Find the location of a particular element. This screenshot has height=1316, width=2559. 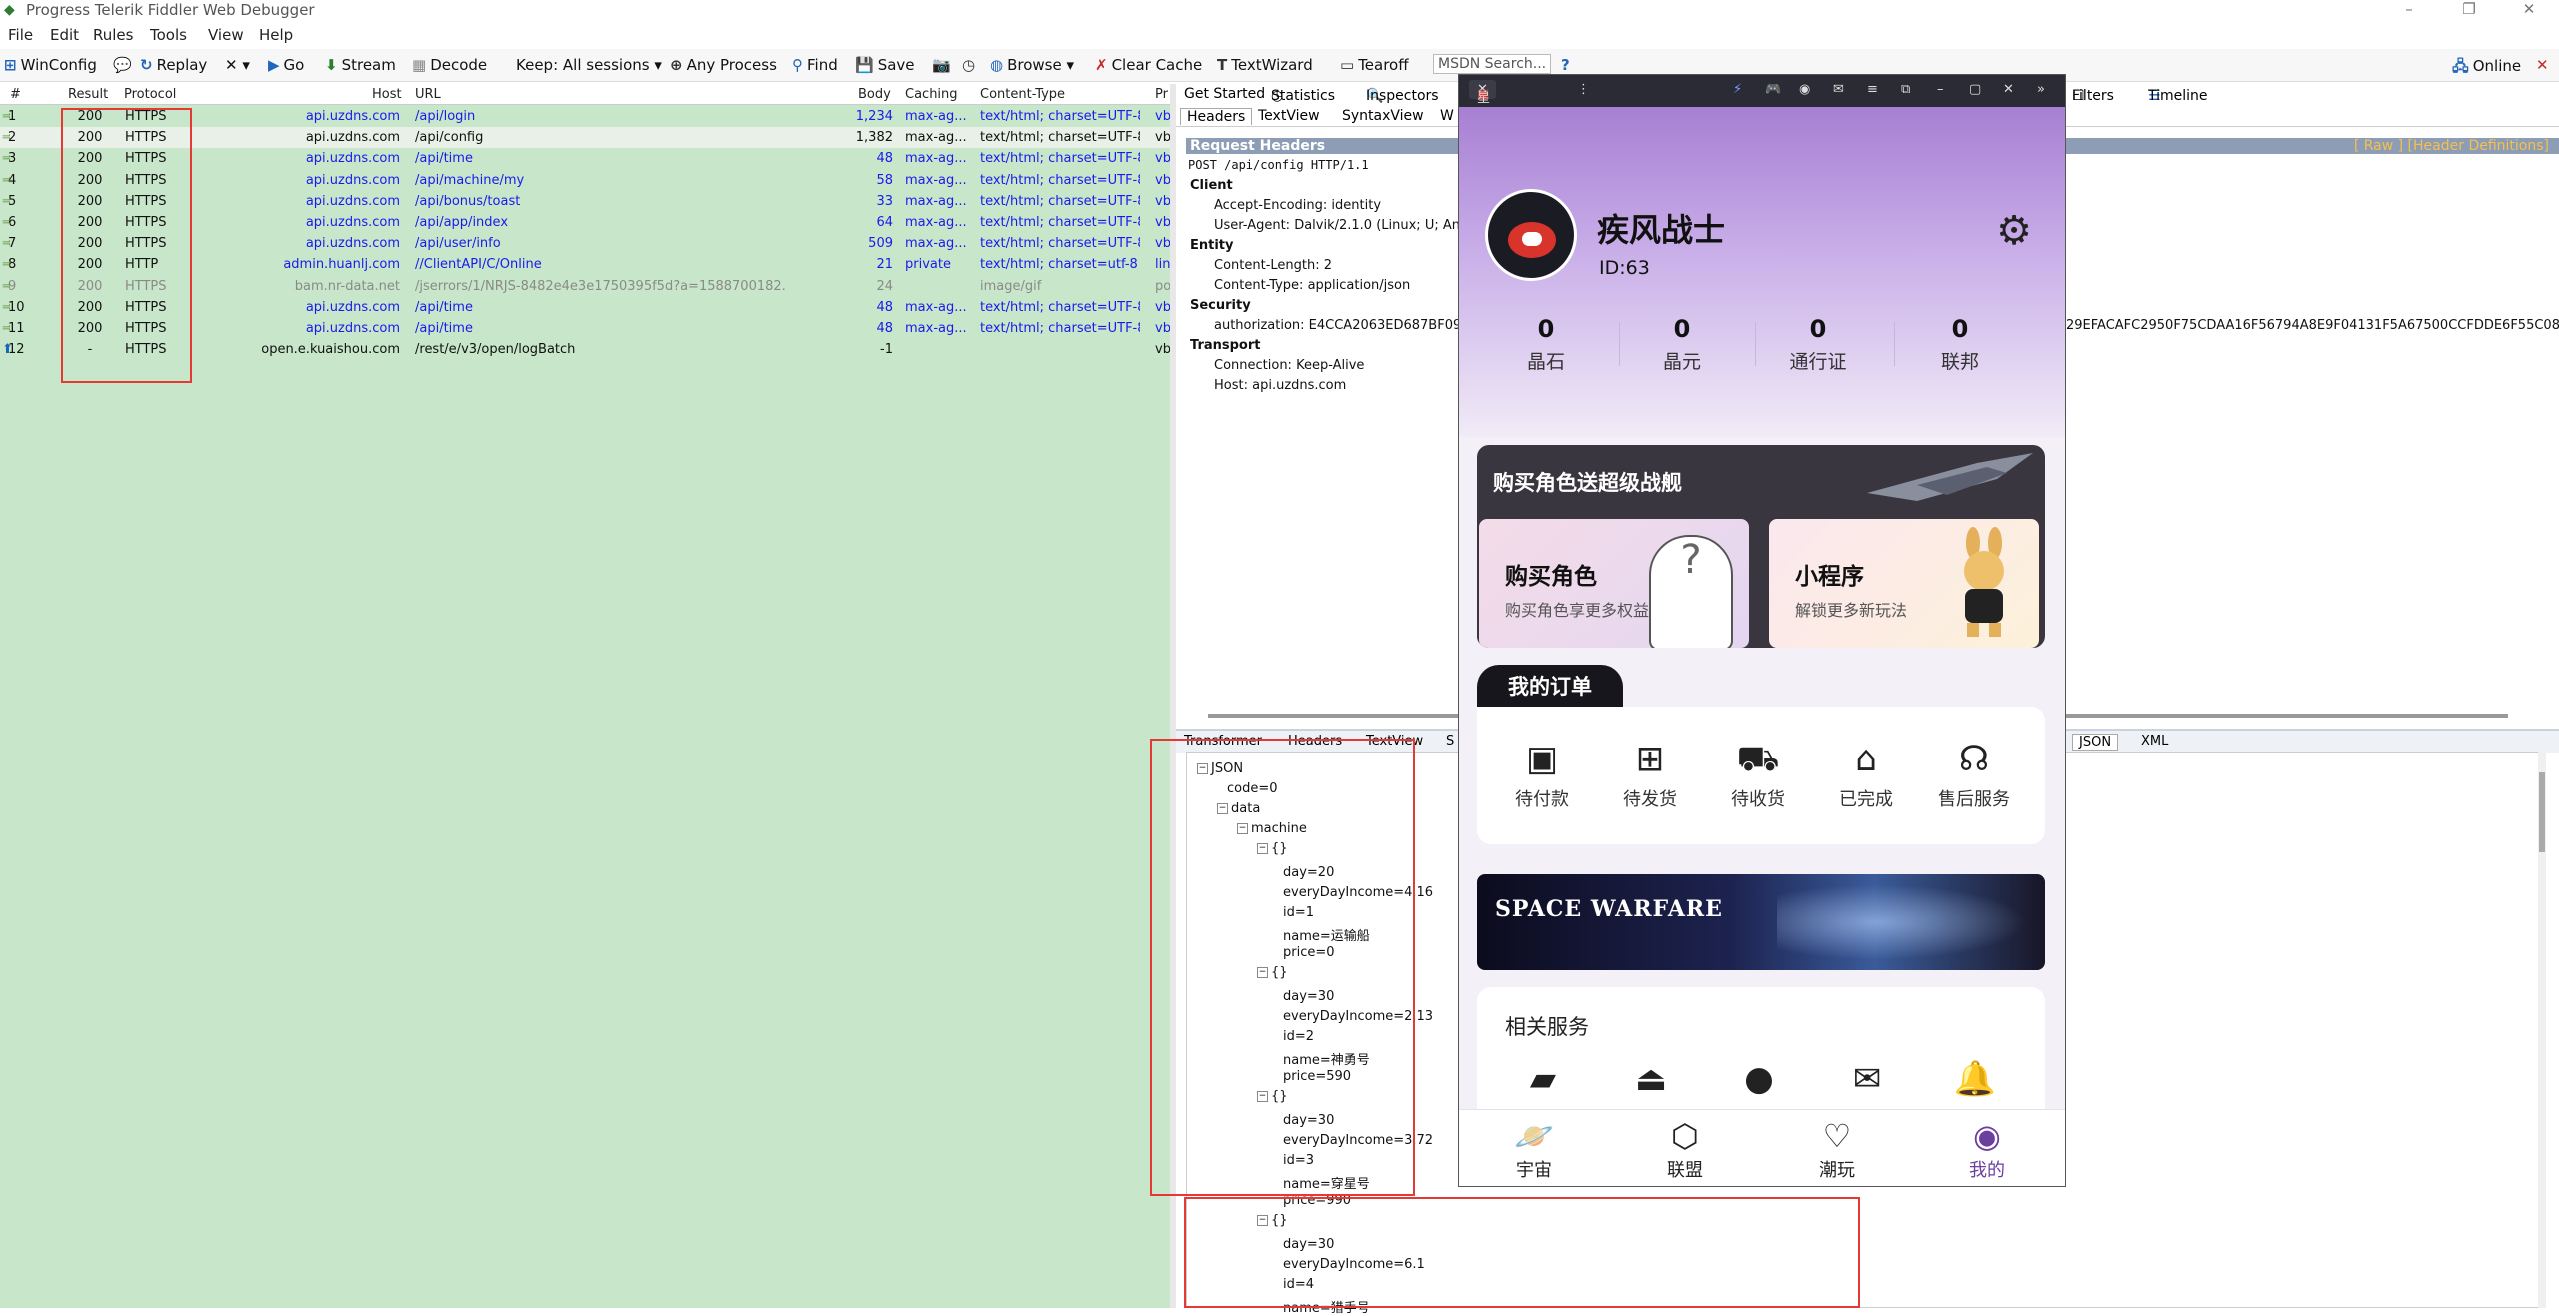

any-process-button: ⊕ Any Process is located at coordinates (723, 65).